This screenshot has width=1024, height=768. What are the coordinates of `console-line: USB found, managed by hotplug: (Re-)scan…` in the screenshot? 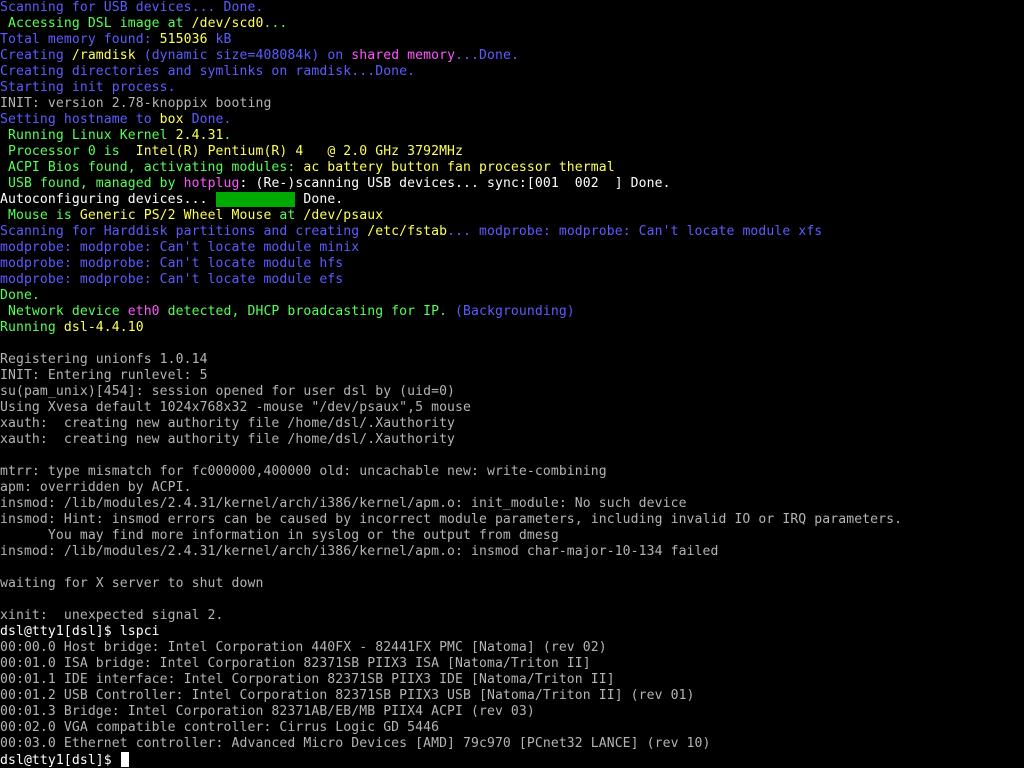 It's located at (512, 184).